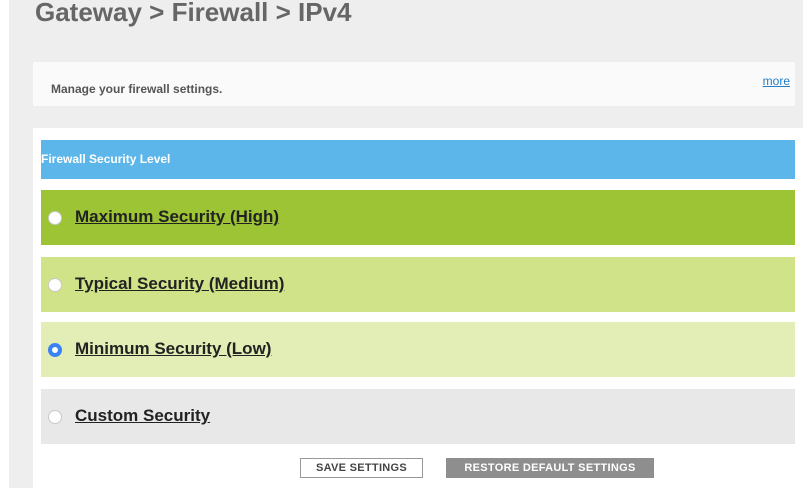 The image size is (803, 488). What do you see at coordinates (418, 217) in the screenshot?
I see `option-maximum-security: Maximum Security (High)` at bounding box center [418, 217].